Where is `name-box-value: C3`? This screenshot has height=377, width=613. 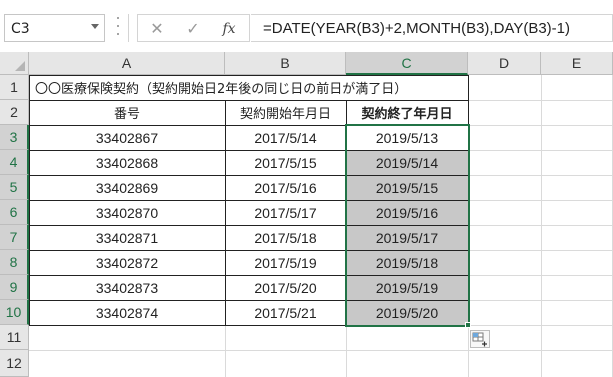 name-box-value: C3 is located at coordinates (20, 29).